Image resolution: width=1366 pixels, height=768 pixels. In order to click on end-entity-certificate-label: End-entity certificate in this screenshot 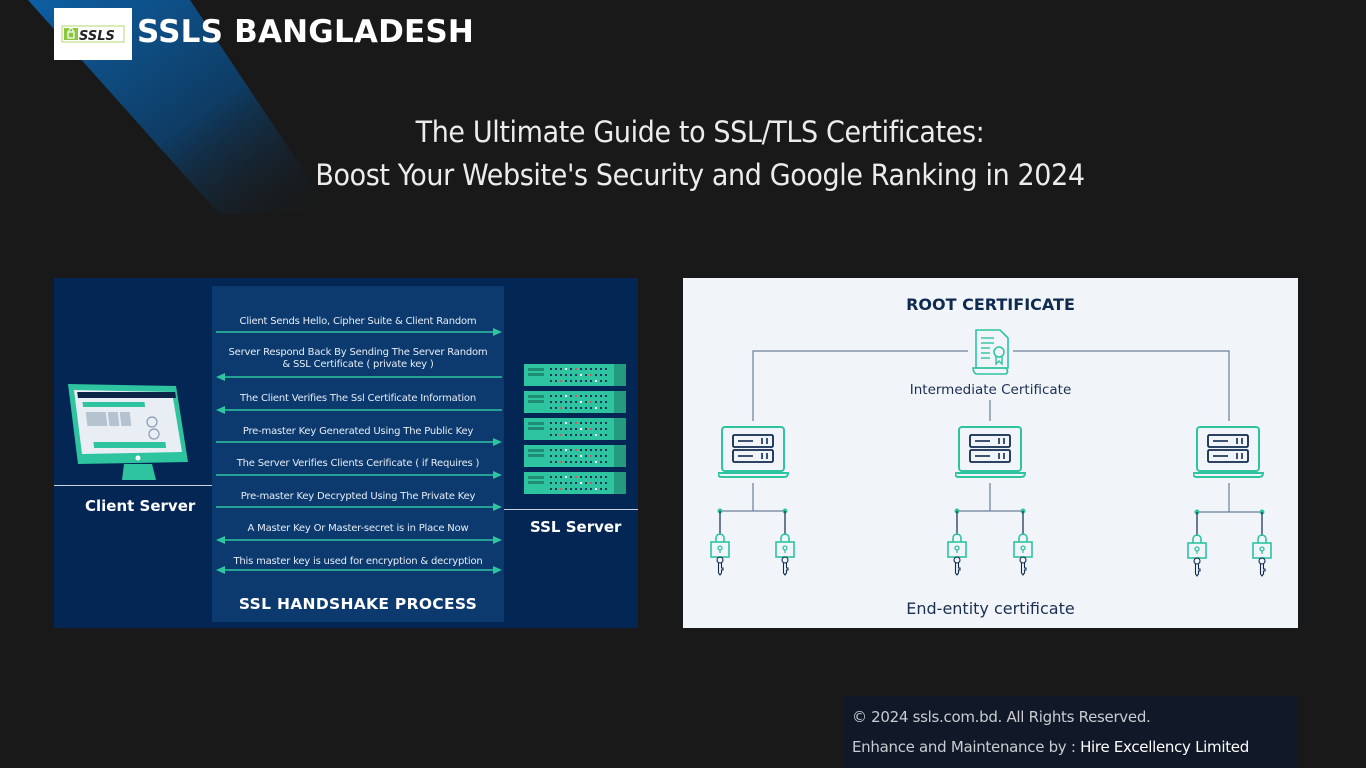, I will do `click(990, 608)`.